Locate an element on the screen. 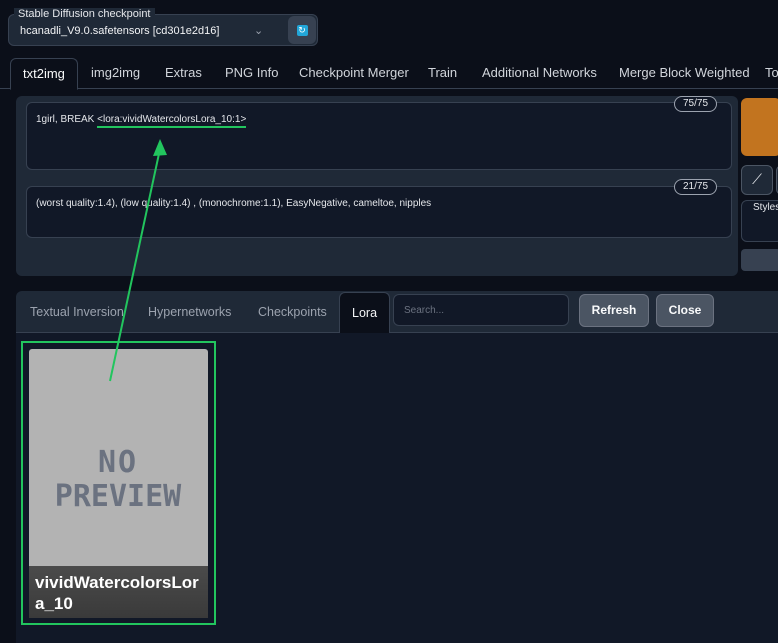 The image size is (778, 643). arrow-line is located at coordinates (135, 265).